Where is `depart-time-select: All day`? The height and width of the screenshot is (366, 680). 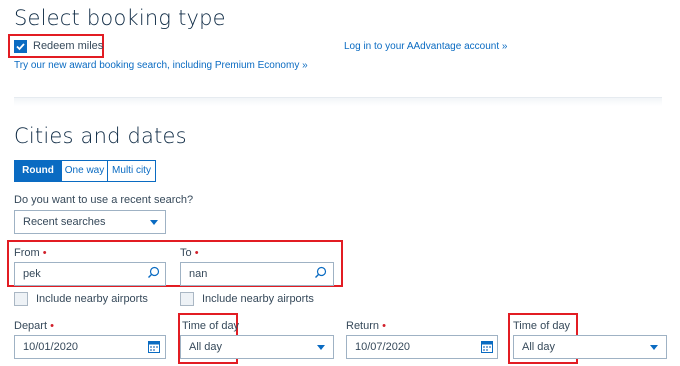
depart-time-select: All day is located at coordinates (257, 347).